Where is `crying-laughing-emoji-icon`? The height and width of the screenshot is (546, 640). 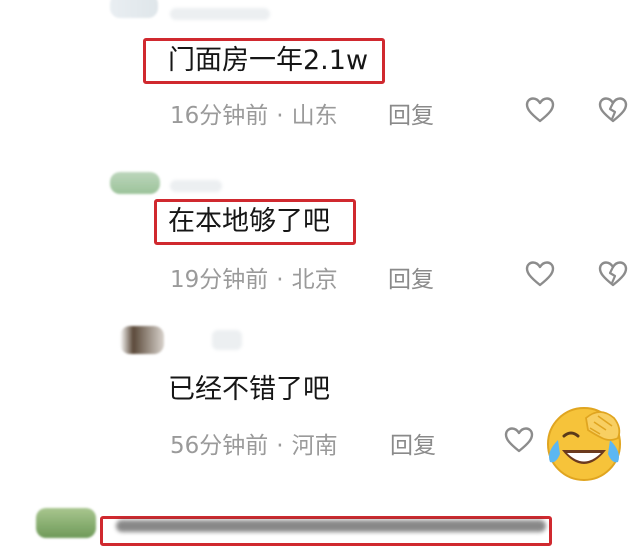 crying-laughing-emoji-icon is located at coordinates (584, 442).